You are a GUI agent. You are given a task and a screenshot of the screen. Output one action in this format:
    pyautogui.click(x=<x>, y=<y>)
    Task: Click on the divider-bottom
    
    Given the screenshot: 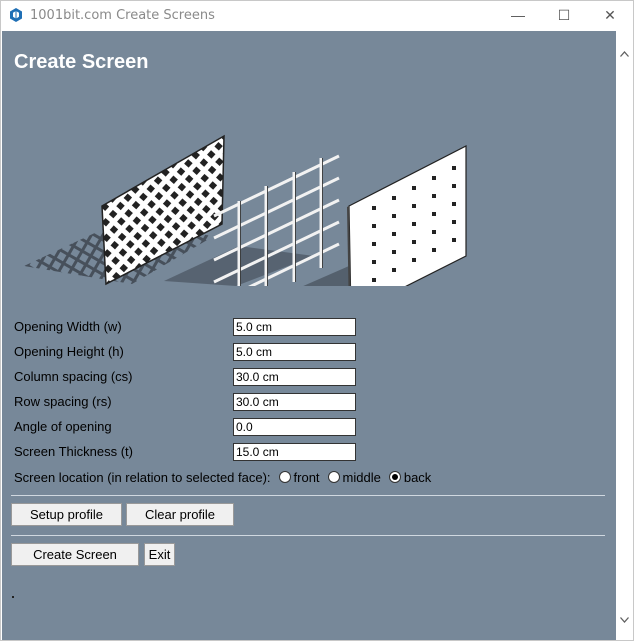 What is the action you would take?
    pyautogui.click(x=308, y=535)
    